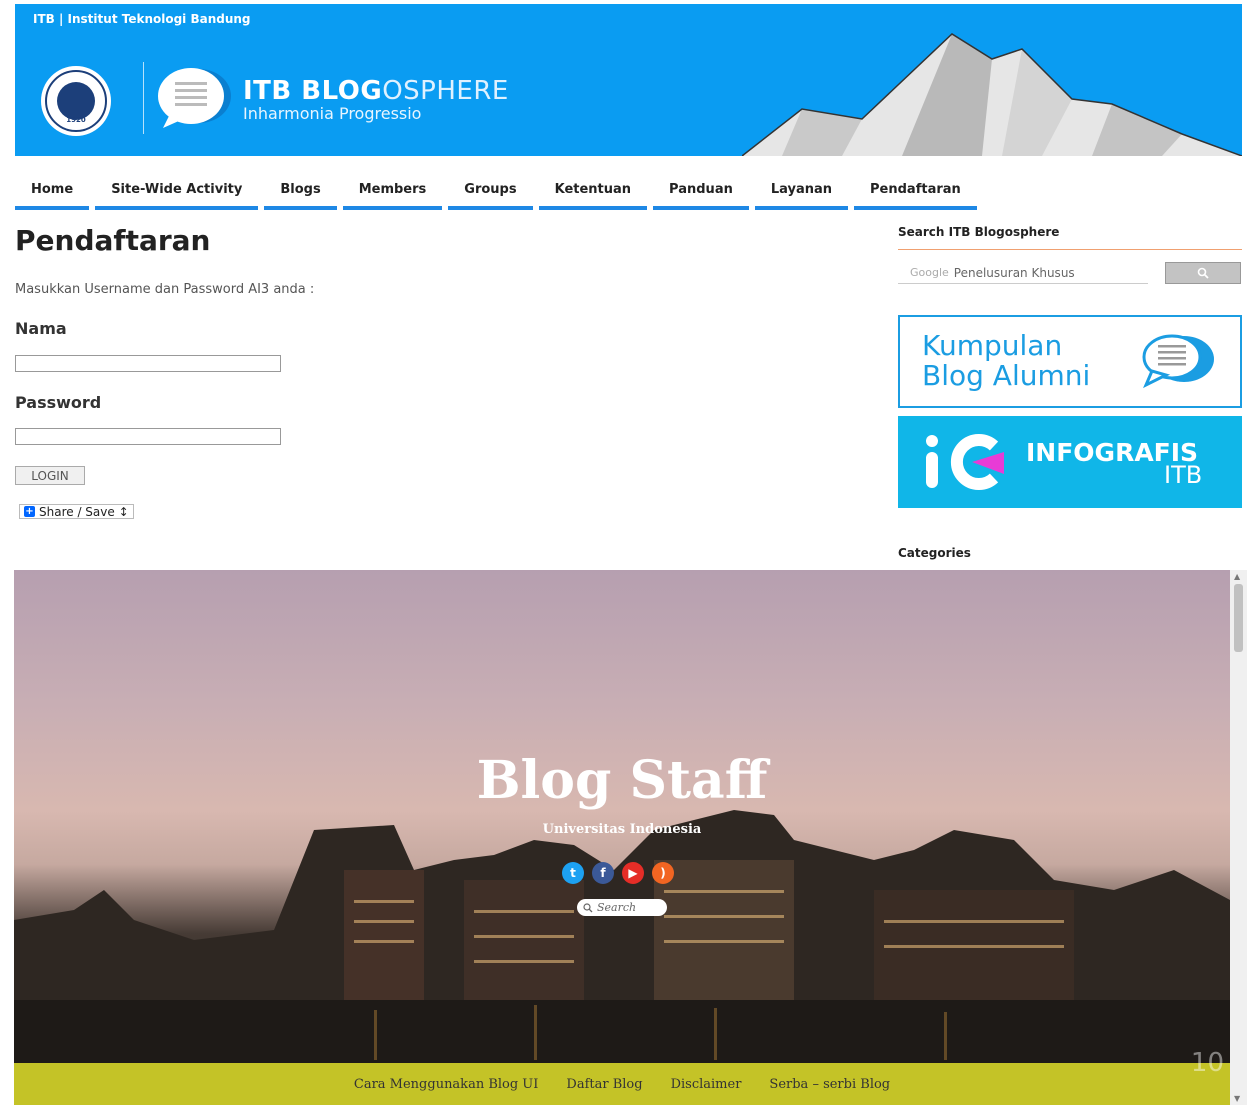  What do you see at coordinates (143, 98) in the screenshot?
I see `header-divider` at bounding box center [143, 98].